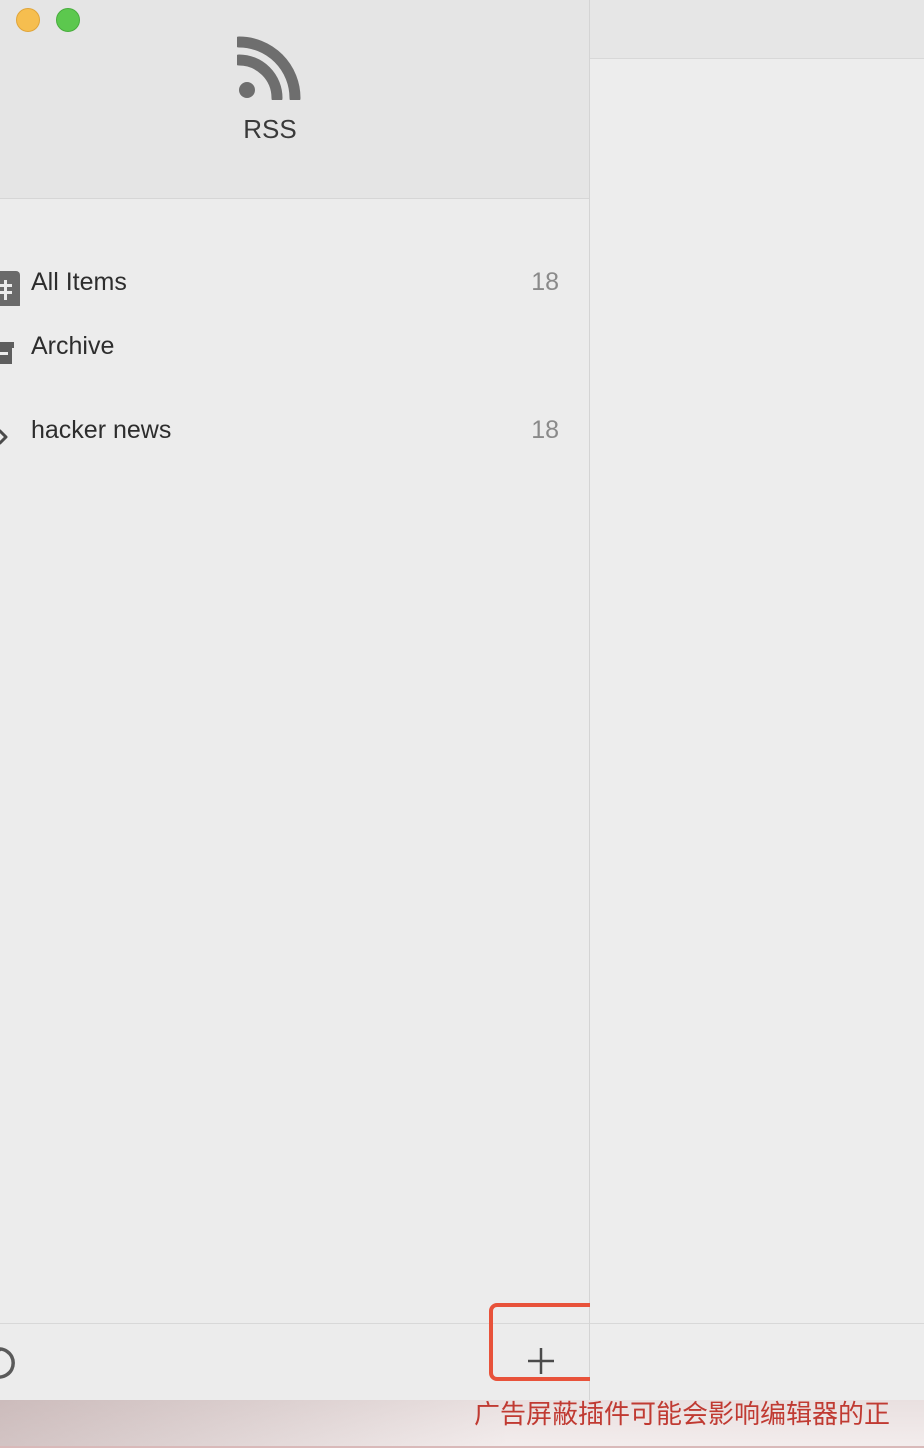 The height and width of the screenshot is (1448, 924). What do you see at coordinates (101, 430) in the screenshot?
I see `sidebar-item-label: hacker news` at bounding box center [101, 430].